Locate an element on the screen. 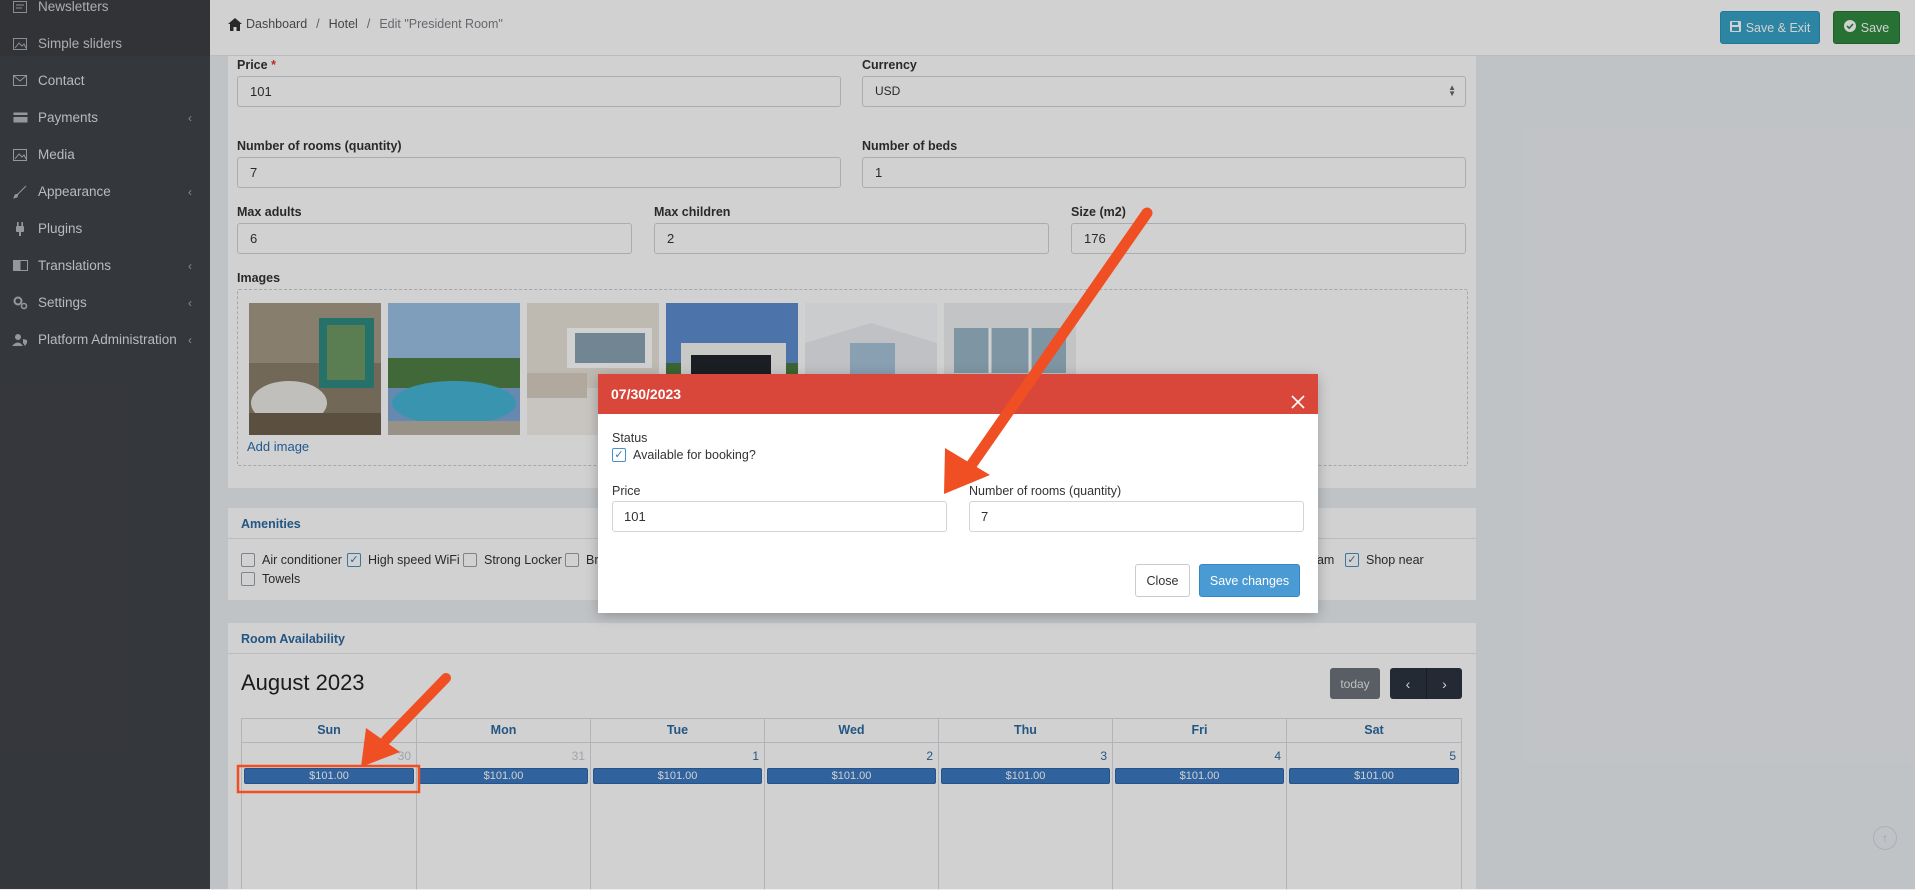 This screenshot has width=1915, height=890. available-for-booking-checkbox: ✓ Available for booking? is located at coordinates (684, 455).